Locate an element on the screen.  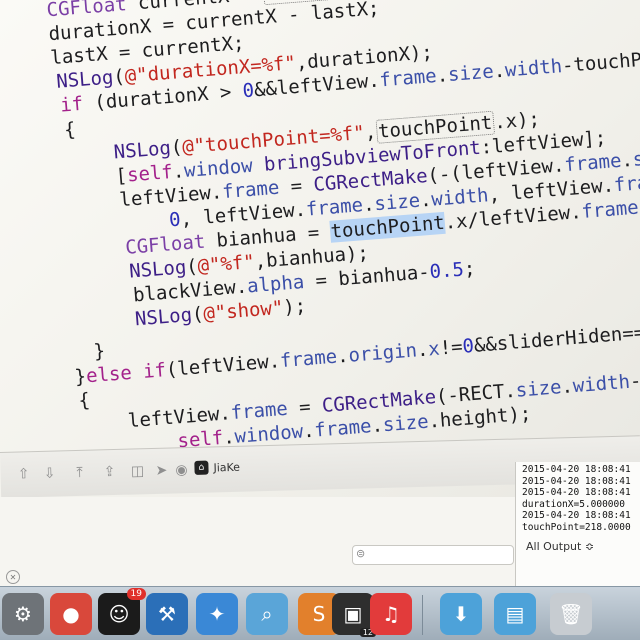
itunes-glyph: ♫ is located at coordinates (391, 614).